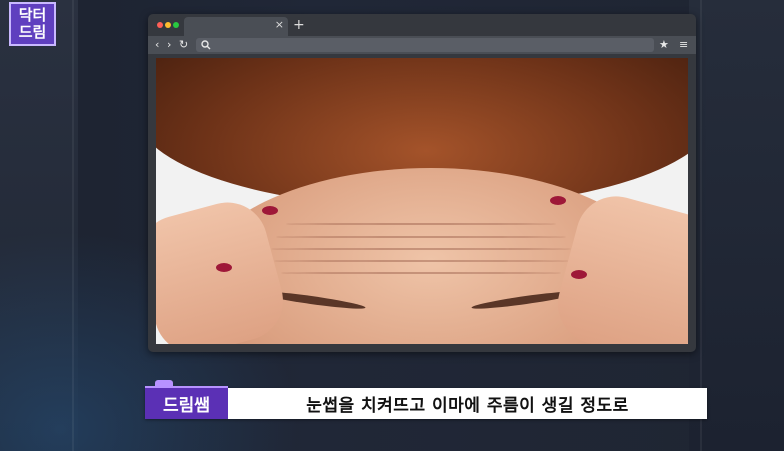 Image resolution: width=784 pixels, height=451 pixels. Describe the element at coordinates (169, 45) in the screenshot. I see `forward-icon: ›` at that location.